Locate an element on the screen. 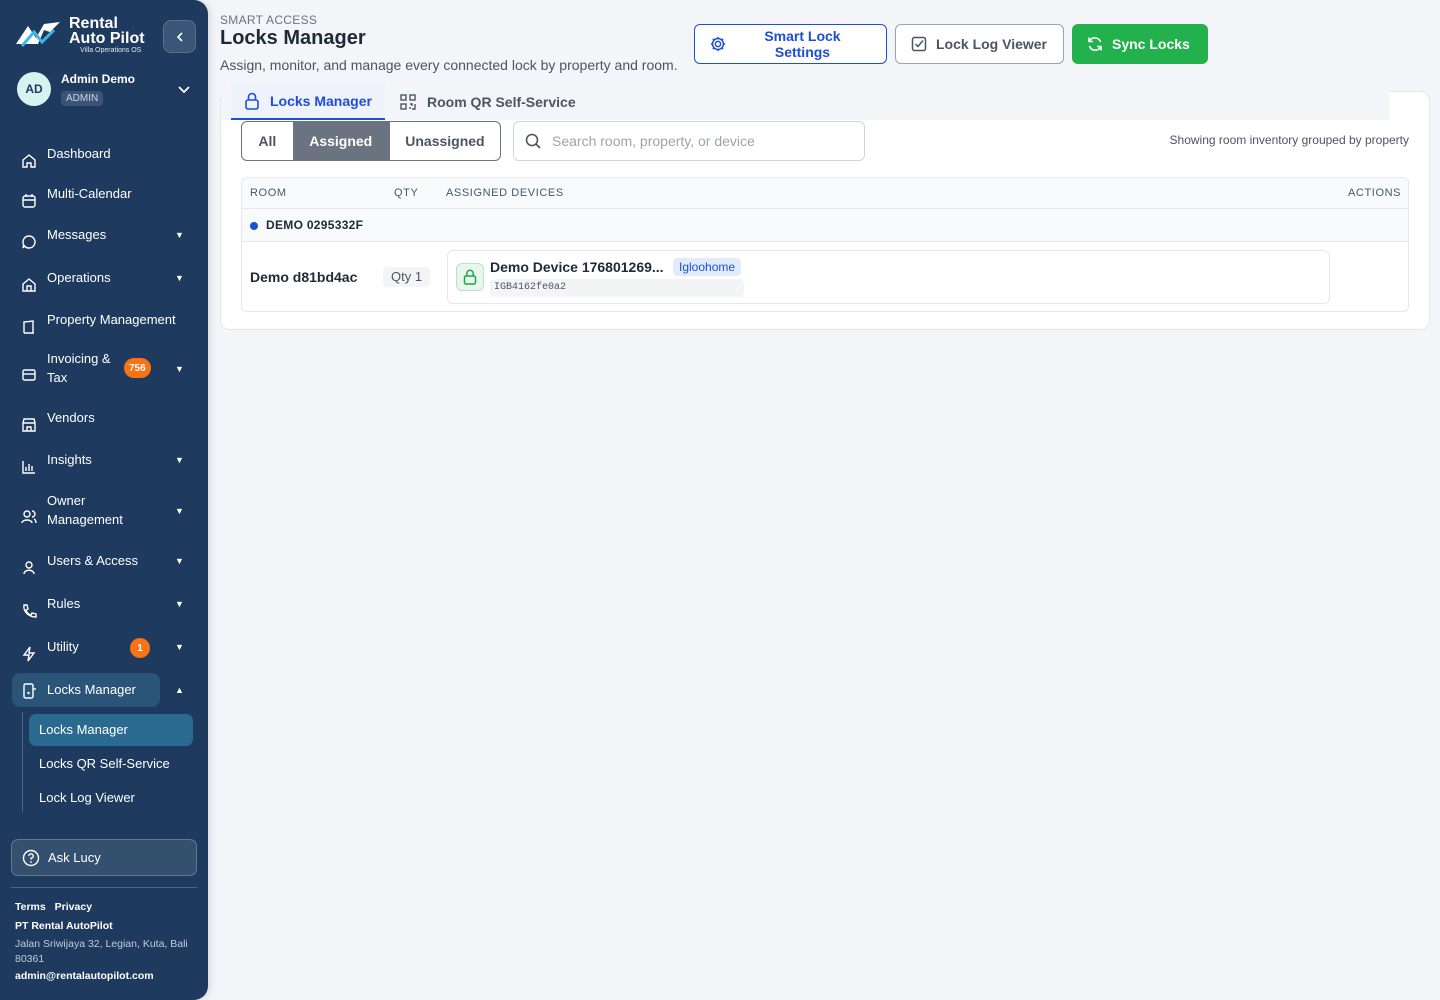  filter-all-button: All is located at coordinates (267, 141).